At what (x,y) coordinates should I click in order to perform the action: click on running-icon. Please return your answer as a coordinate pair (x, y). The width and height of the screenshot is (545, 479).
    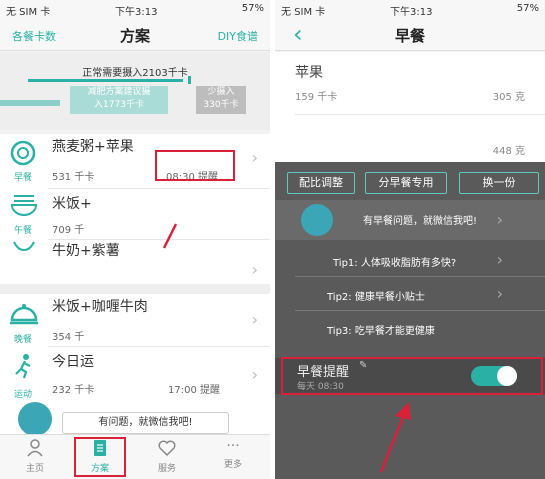
    Looking at the image, I should click on (23, 366).